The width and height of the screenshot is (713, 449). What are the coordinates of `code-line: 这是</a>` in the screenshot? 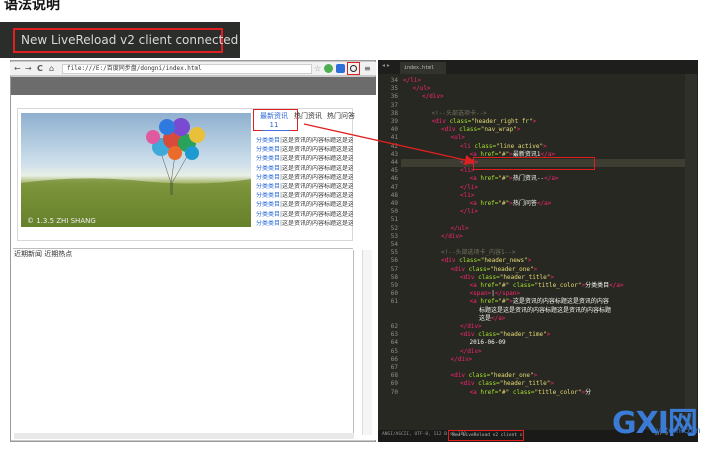 It's located at (492, 319).